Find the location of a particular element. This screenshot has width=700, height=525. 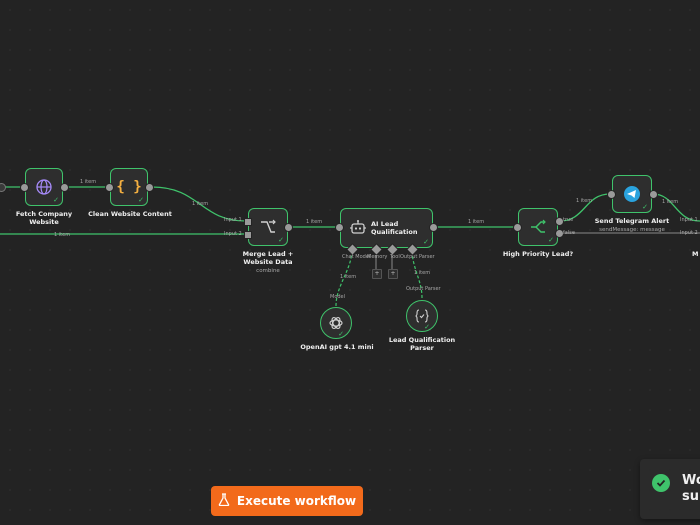

output-label: true is located at coordinates (568, 220).